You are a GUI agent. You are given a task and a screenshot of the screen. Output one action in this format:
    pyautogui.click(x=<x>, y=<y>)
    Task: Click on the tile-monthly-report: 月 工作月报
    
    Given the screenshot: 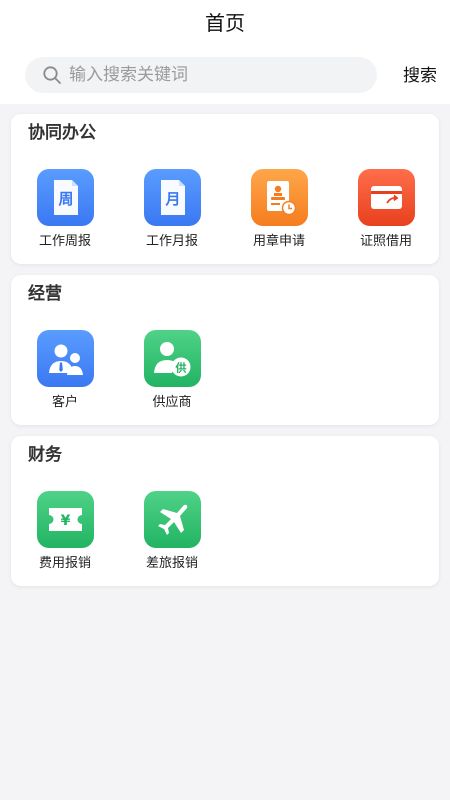 What is the action you would take?
    pyautogui.click(x=172, y=214)
    